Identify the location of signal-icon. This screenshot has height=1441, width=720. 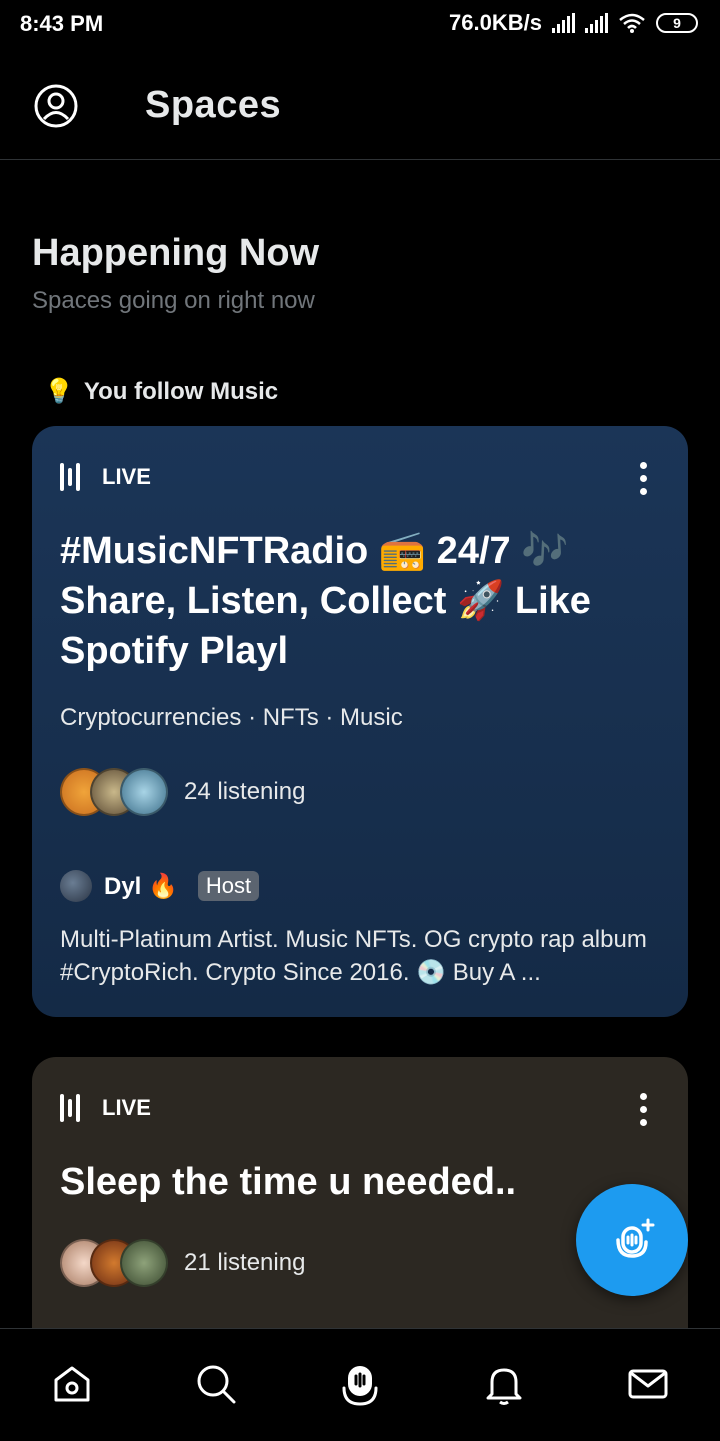
(563, 23).